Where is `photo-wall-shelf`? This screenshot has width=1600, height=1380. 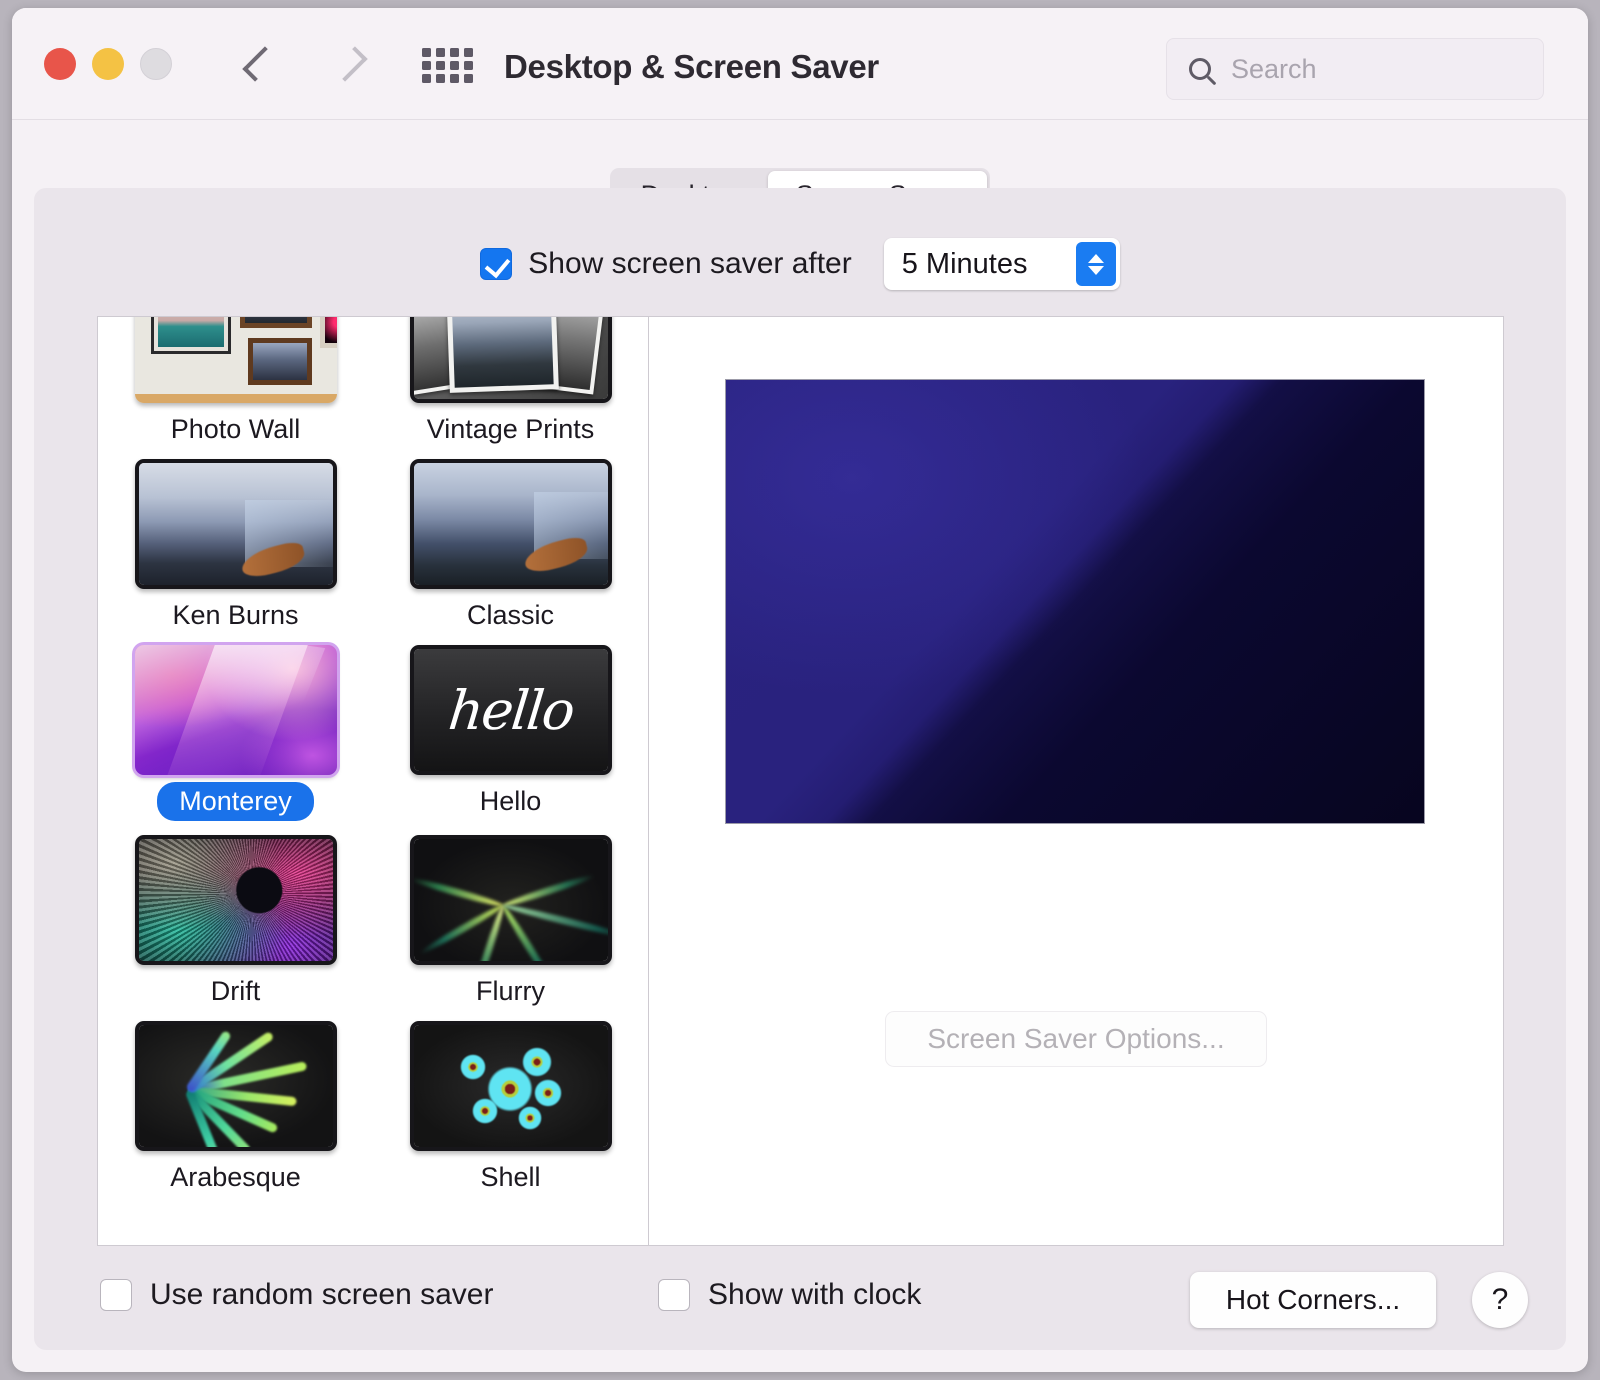
photo-wall-shelf is located at coordinates (235, 398).